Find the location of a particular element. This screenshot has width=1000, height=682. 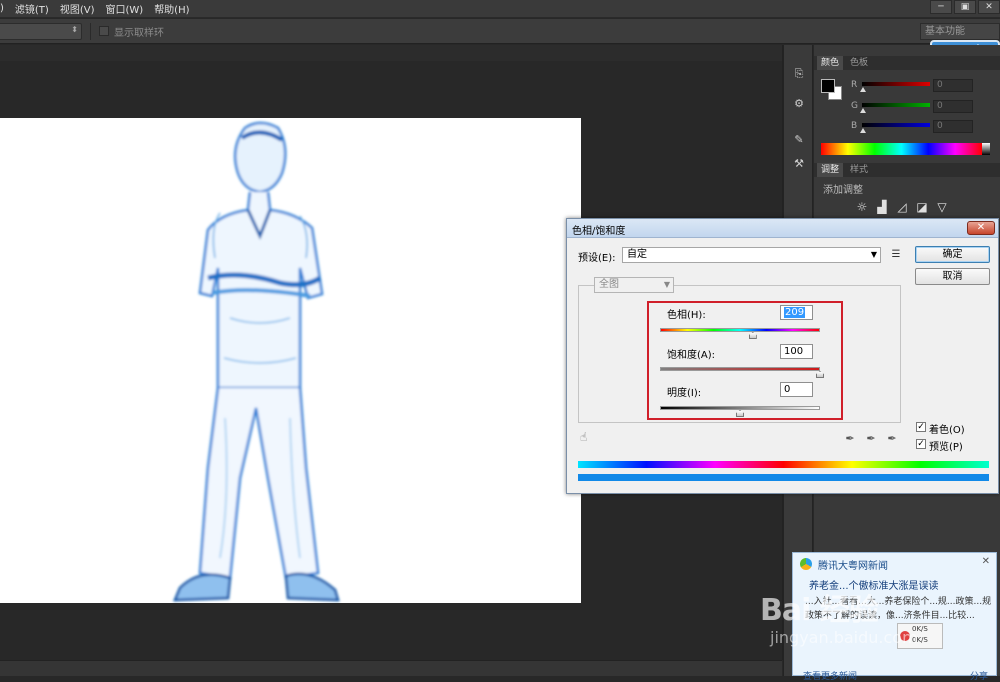

adjustment-icons: ☼ ▟ ◿ ◪ ▽ is located at coordinates (902, 207).